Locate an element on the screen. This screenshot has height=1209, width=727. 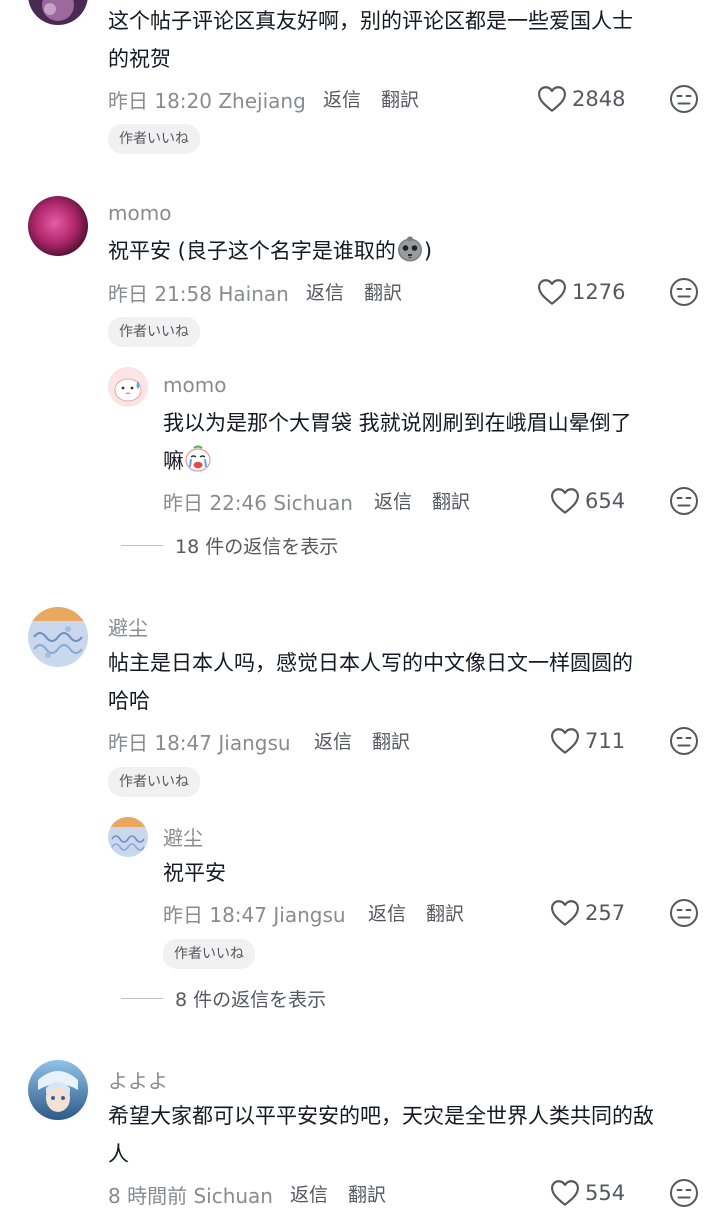
comment-date: 昨日 21:58 is located at coordinates (160, 294).